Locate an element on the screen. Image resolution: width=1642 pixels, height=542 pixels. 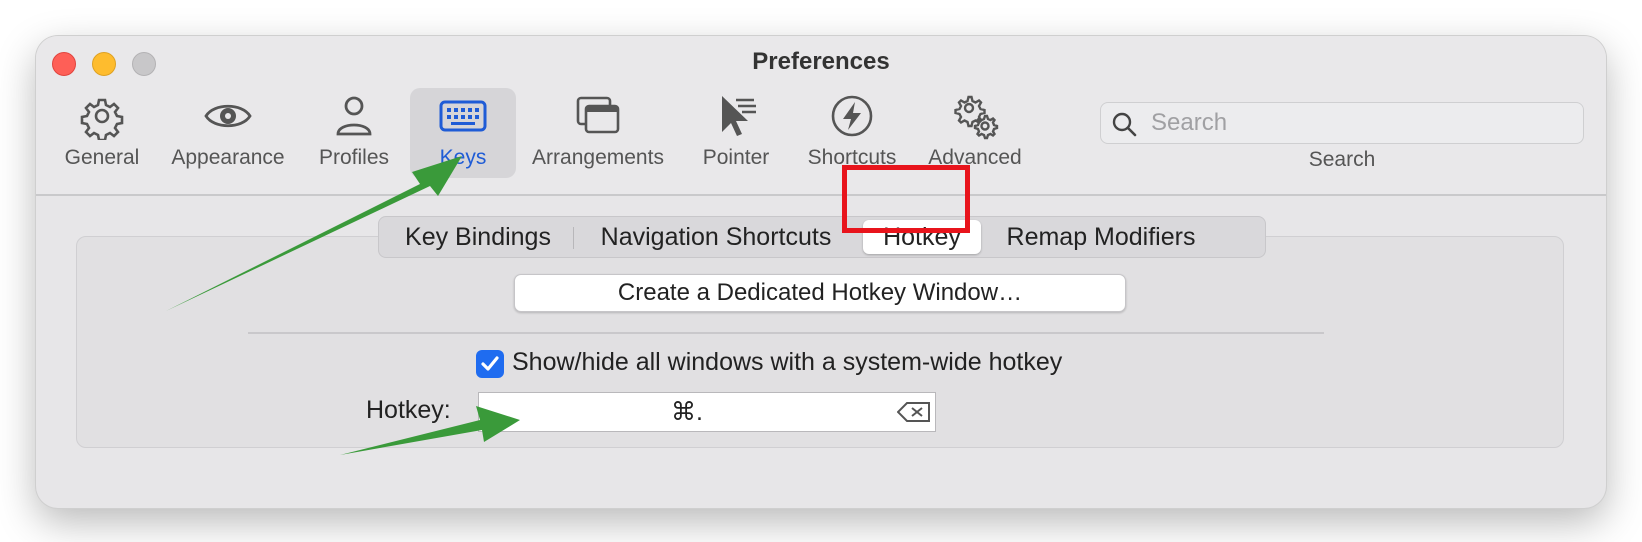
toolbar-item-pointer: Pointer is located at coordinates (736, 136).